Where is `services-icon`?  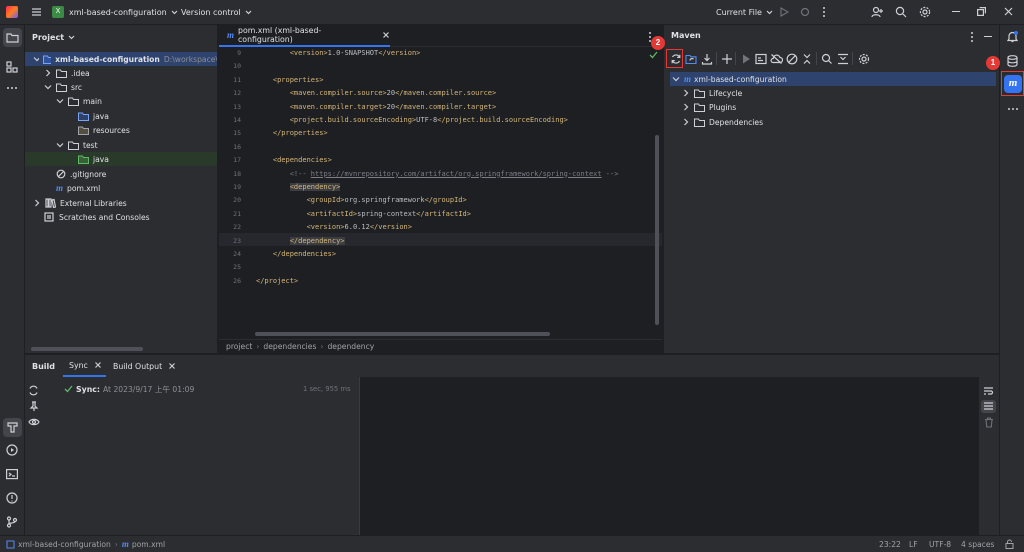
services-icon is located at coordinates (12, 450).